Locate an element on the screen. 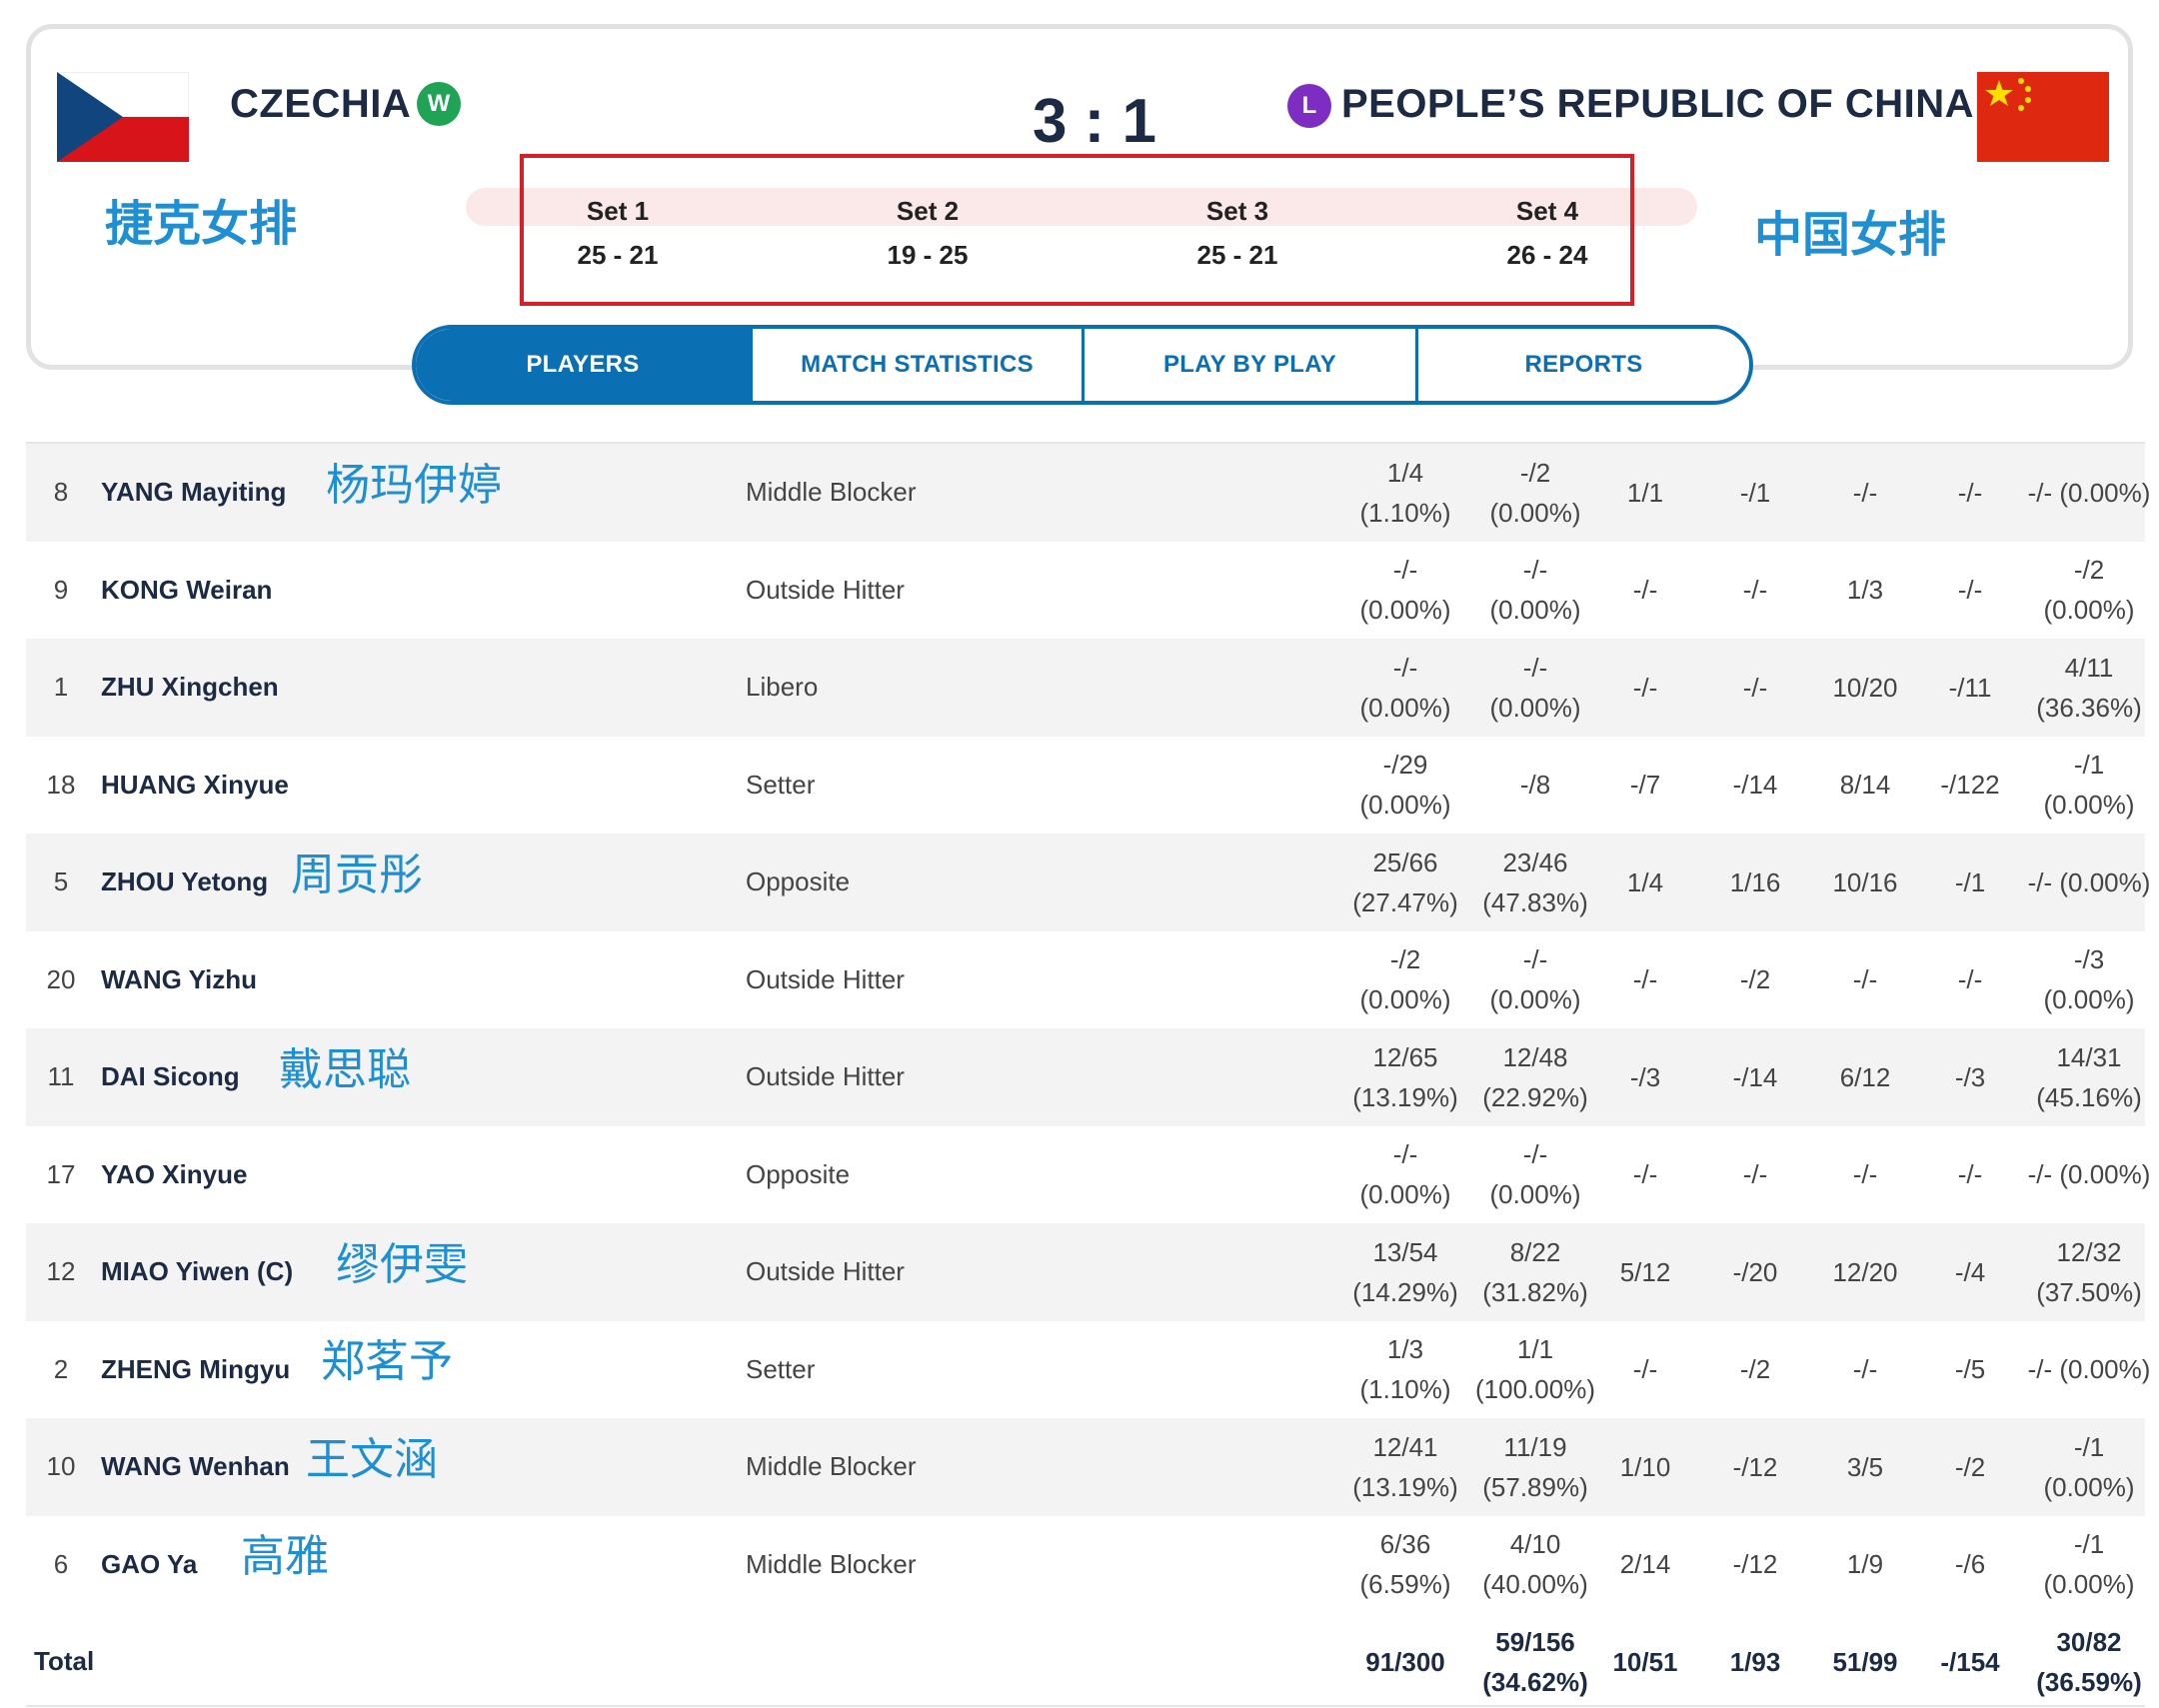 This screenshot has width=2159, height=1708. stat-value: -/- (0.00%) is located at coordinates (2089, 492).